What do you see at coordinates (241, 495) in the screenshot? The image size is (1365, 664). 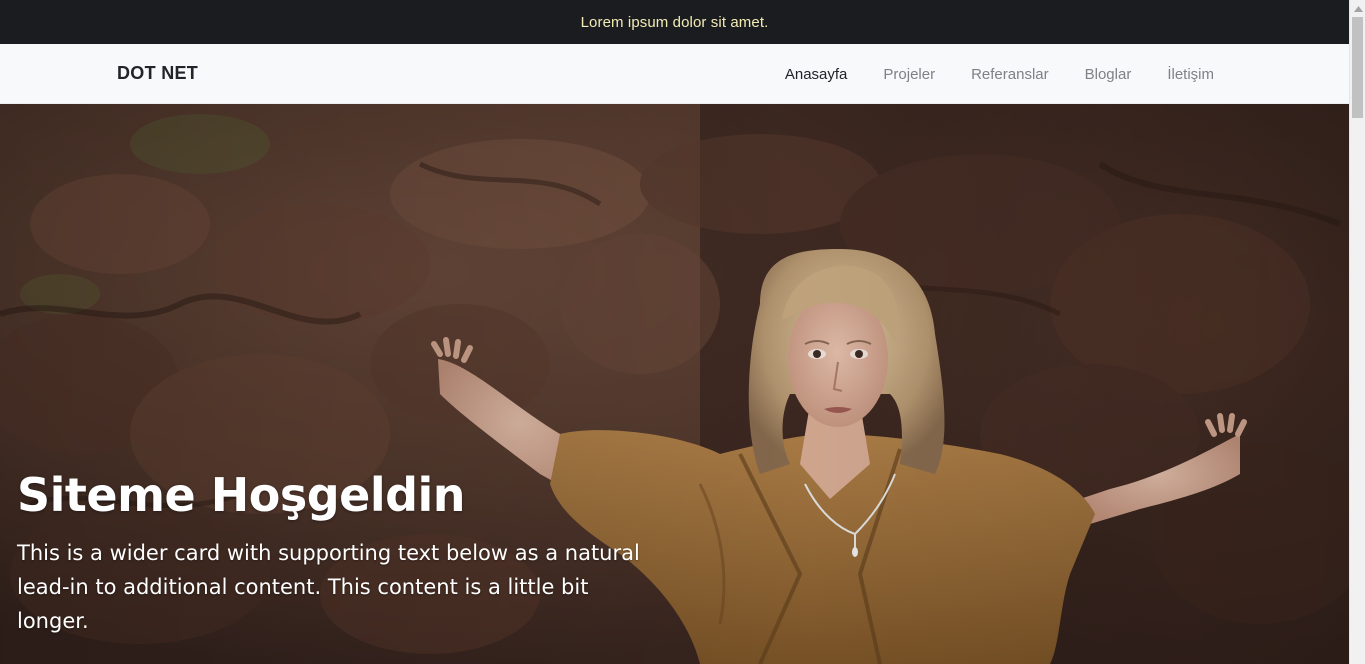 I see `hero-title: Siteme Hoşgeldin` at bounding box center [241, 495].